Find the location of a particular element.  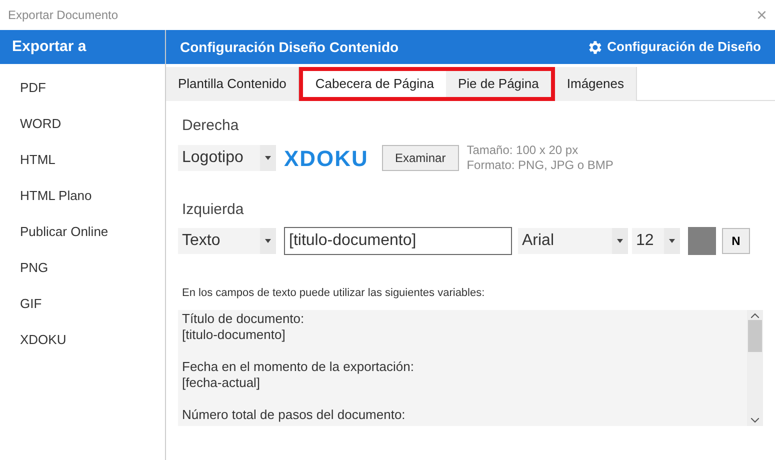

tab: Imágenes is located at coordinates (595, 84).